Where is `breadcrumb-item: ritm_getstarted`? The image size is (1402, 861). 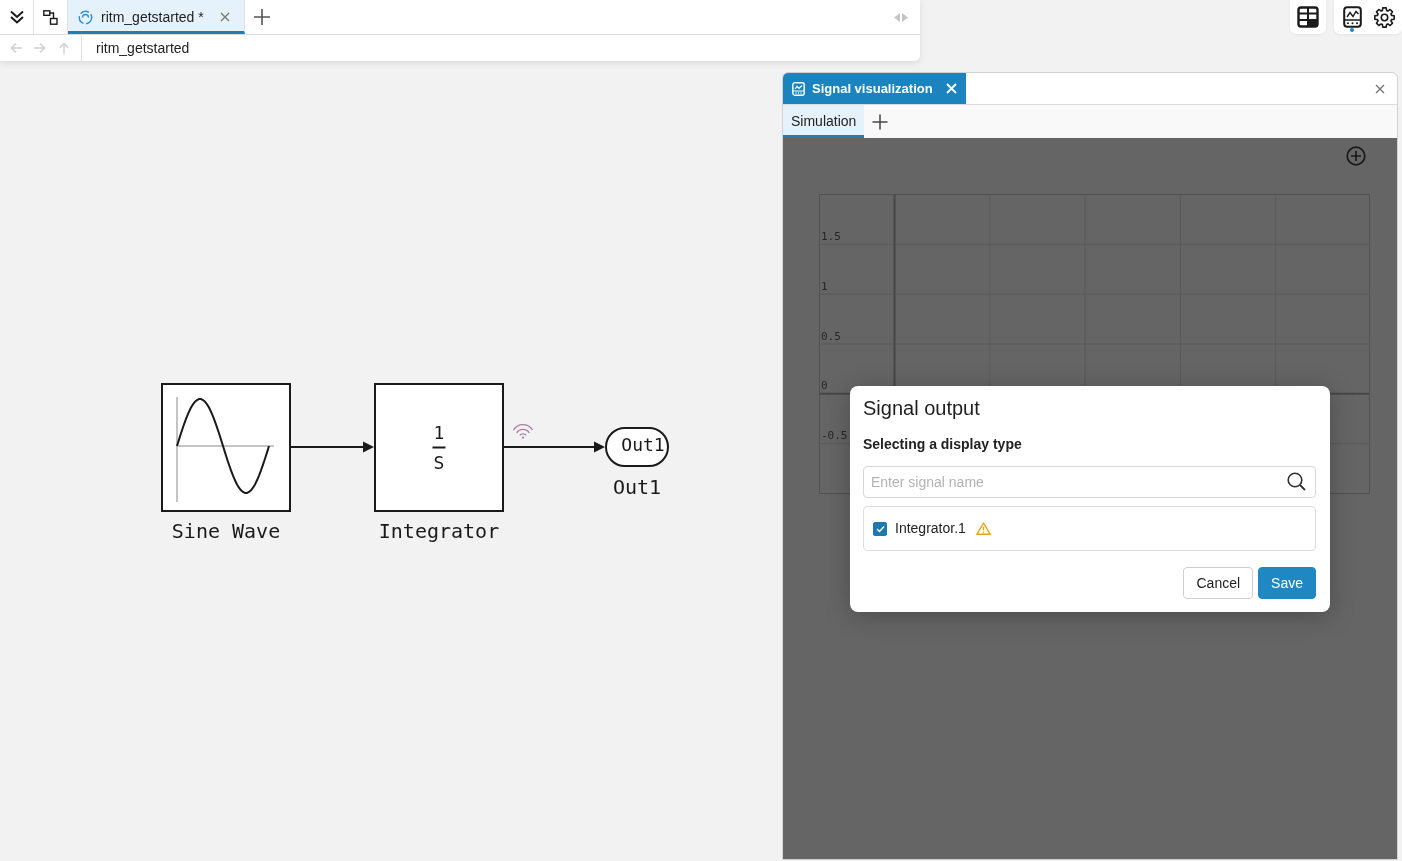 breadcrumb-item: ritm_getstarted is located at coordinates (143, 48).